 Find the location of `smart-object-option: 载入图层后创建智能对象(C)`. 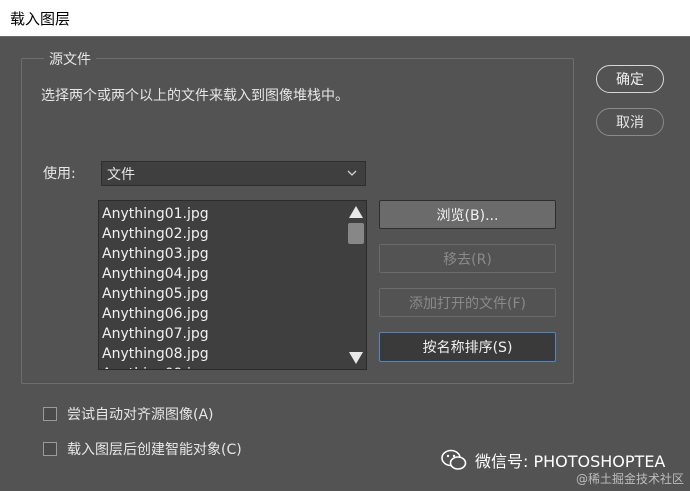

smart-object-option: 载入图层后创建智能对象(C) is located at coordinates (142, 449).